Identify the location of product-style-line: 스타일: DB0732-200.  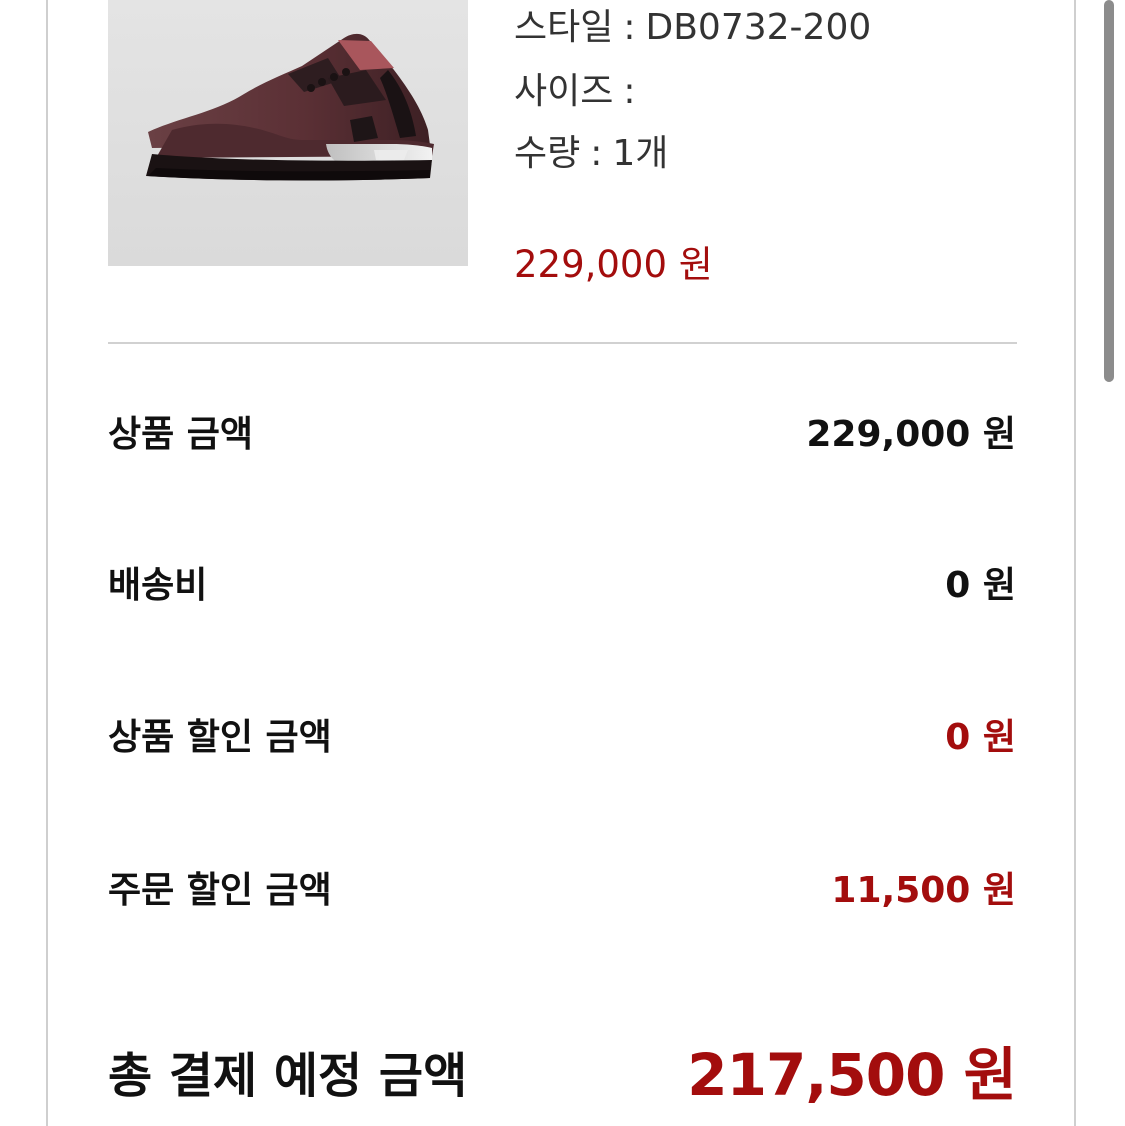
(692, 28).